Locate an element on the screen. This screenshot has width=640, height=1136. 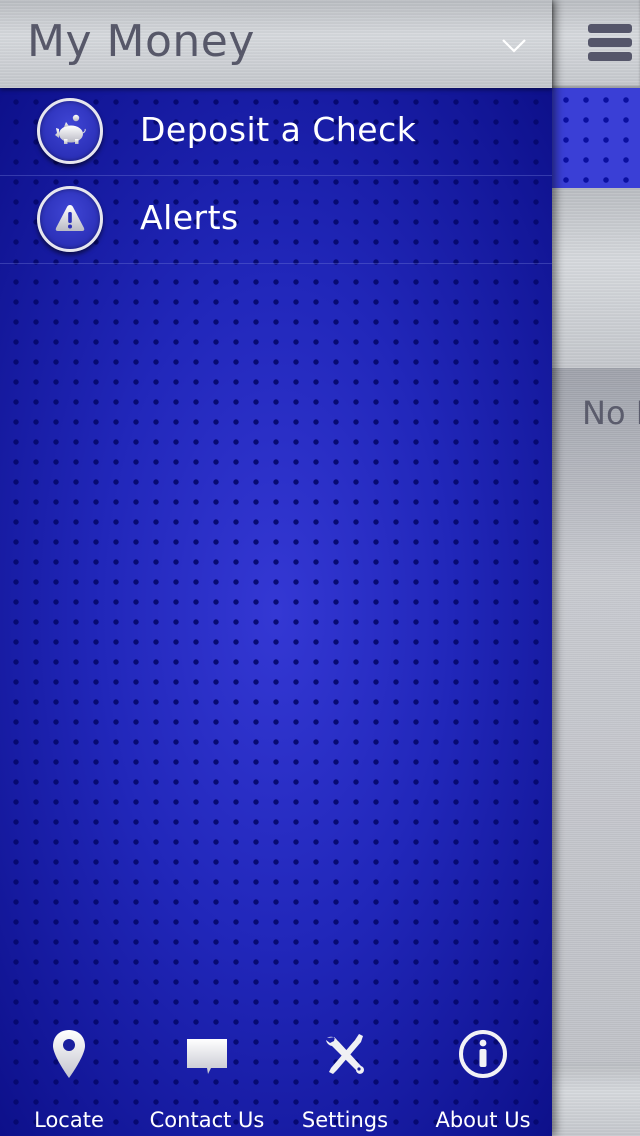
main-footer is located at coordinates (596, 1099).